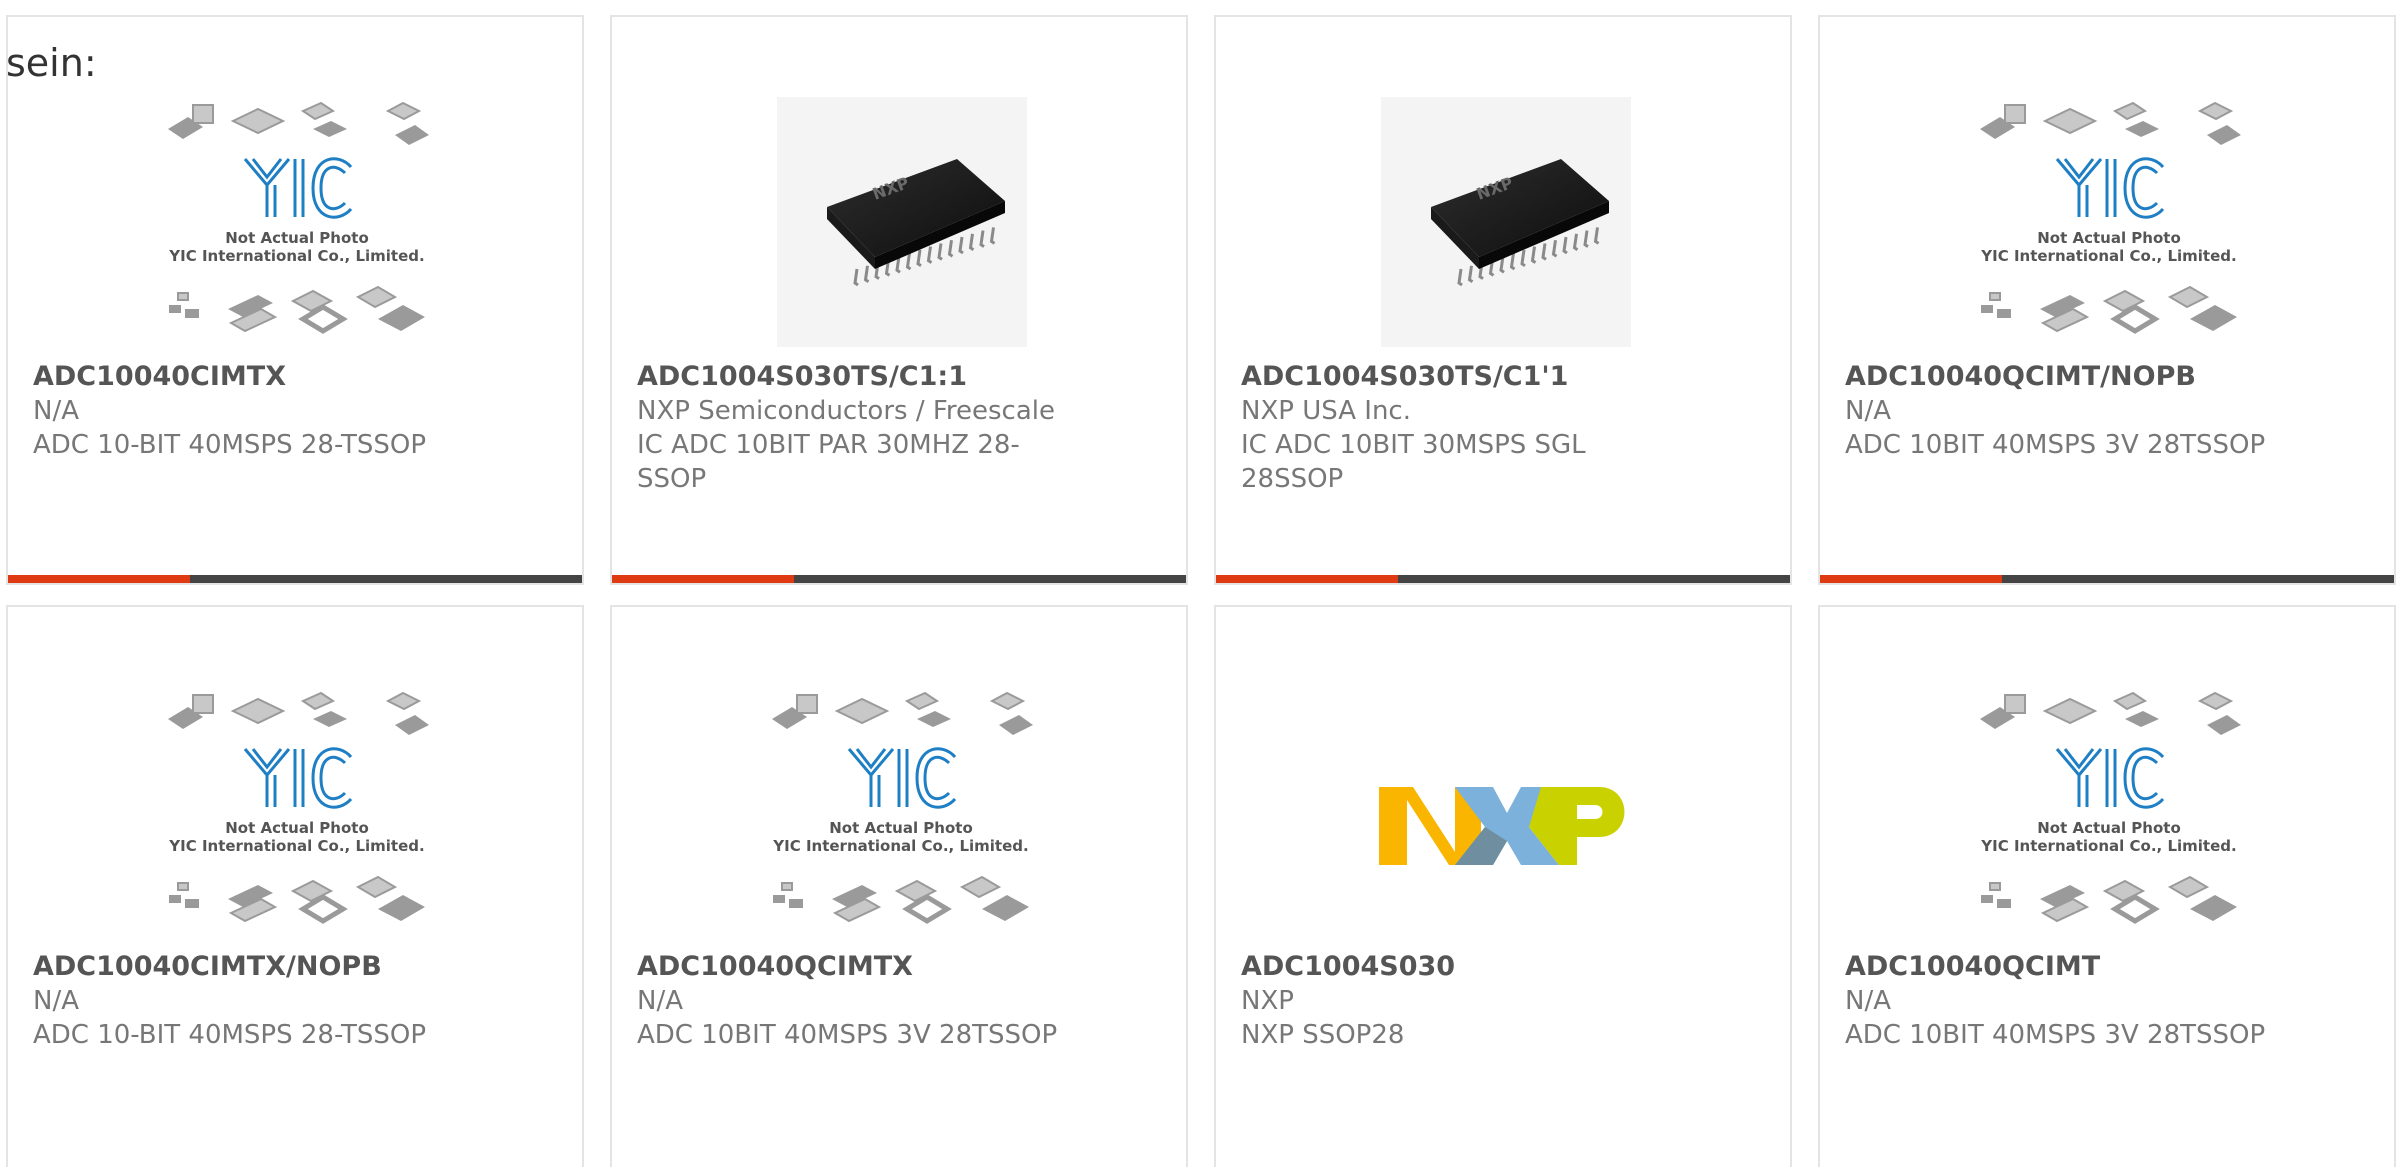 This screenshot has height=1167, width=2400. What do you see at coordinates (263, 377) in the screenshot?
I see `part-number-link: ADC10040CIMTX` at bounding box center [263, 377].